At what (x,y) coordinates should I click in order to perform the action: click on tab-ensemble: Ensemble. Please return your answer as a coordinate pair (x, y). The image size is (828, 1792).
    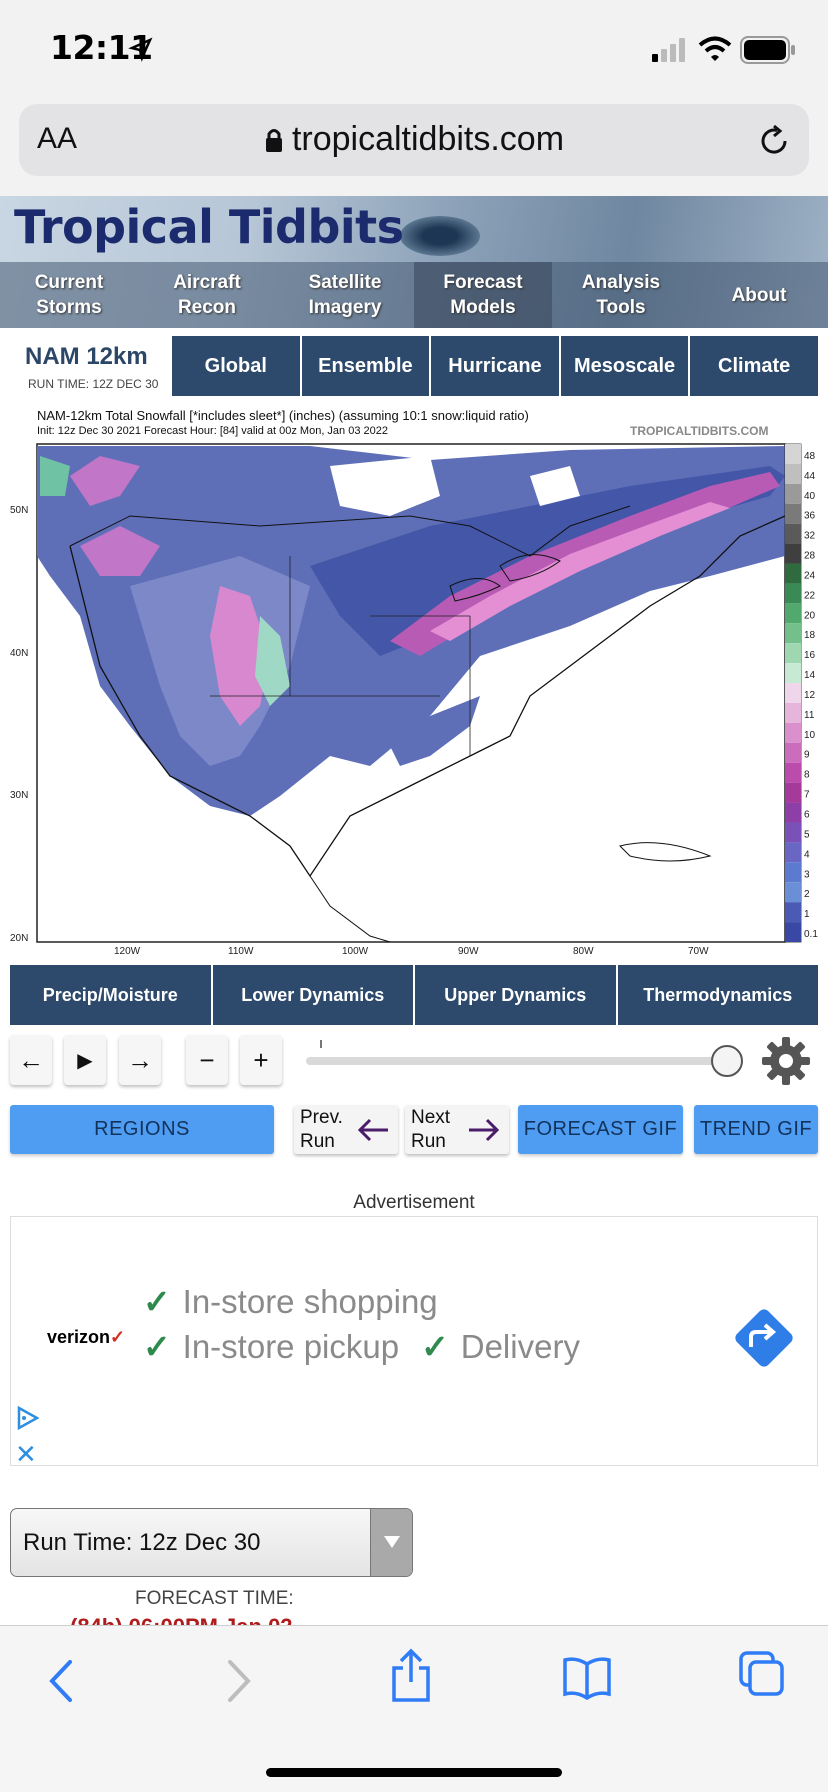
    Looking at the image, I should click on (366, 366).